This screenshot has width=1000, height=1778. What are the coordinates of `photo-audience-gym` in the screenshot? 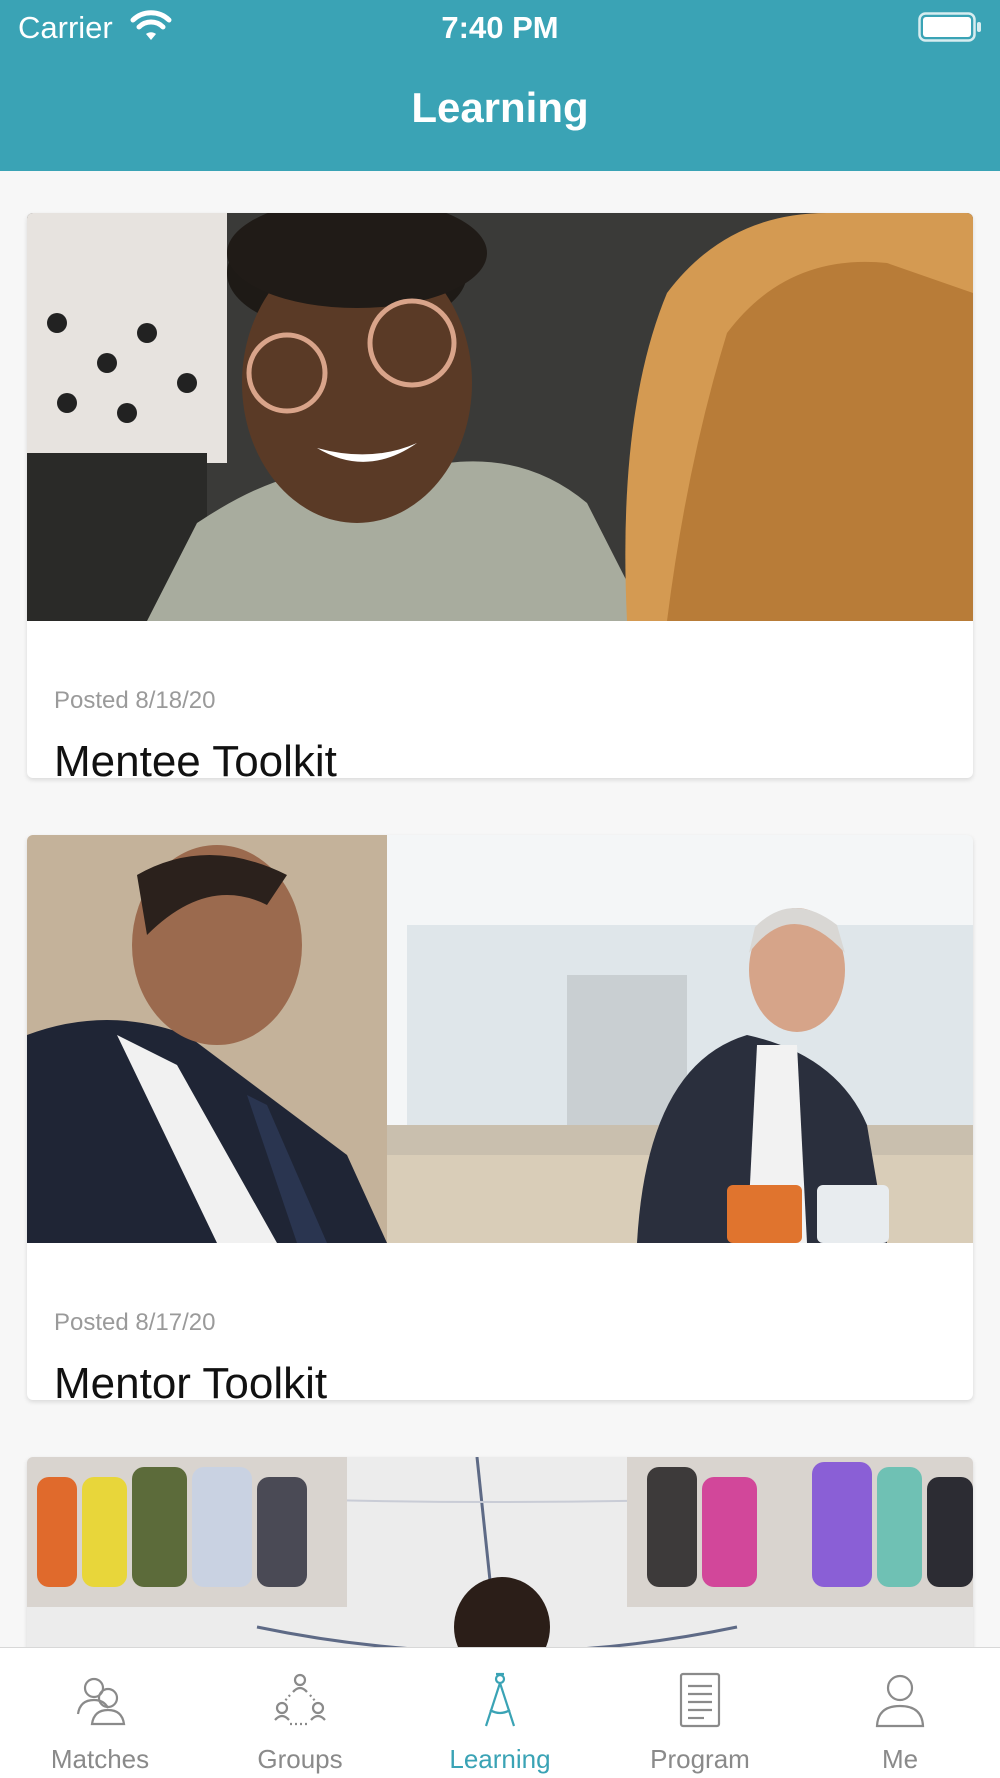 It's located at (500, 1552).